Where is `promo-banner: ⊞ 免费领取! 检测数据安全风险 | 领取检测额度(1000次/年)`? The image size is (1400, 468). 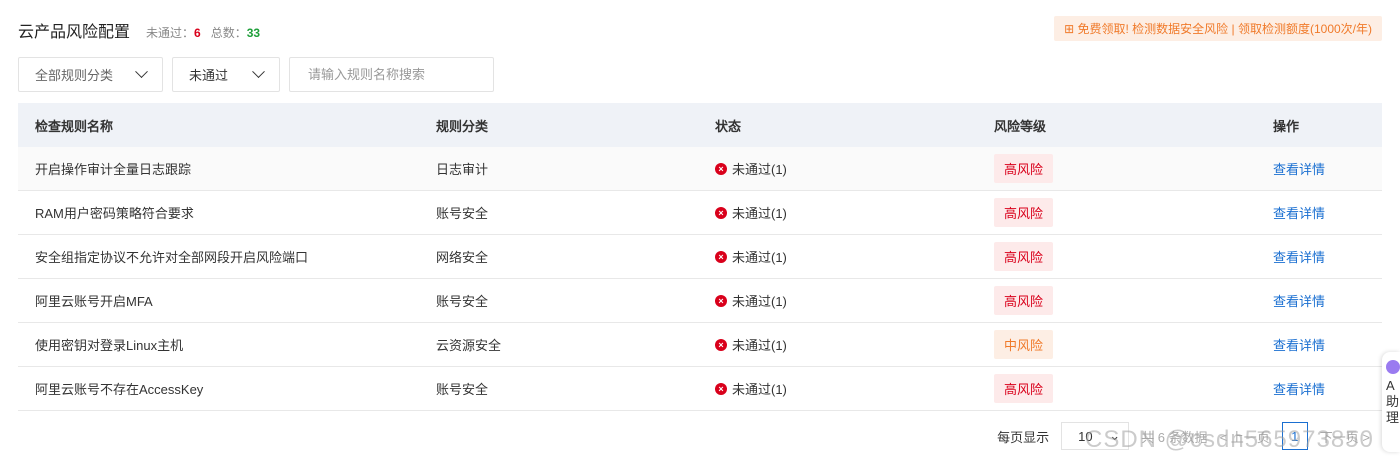
promo-banner: ⊞ 免费领取! 检测数据安全风险 | 领取检测额度(1000次/年) is located at coordinates (1218, 28).